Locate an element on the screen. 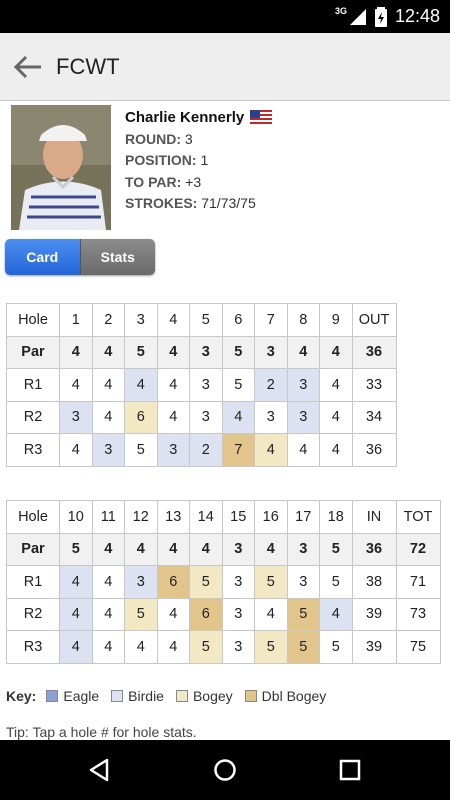 This screenshot has width=450, height=800. row-label: R3 is located at coordinates (33, 647).